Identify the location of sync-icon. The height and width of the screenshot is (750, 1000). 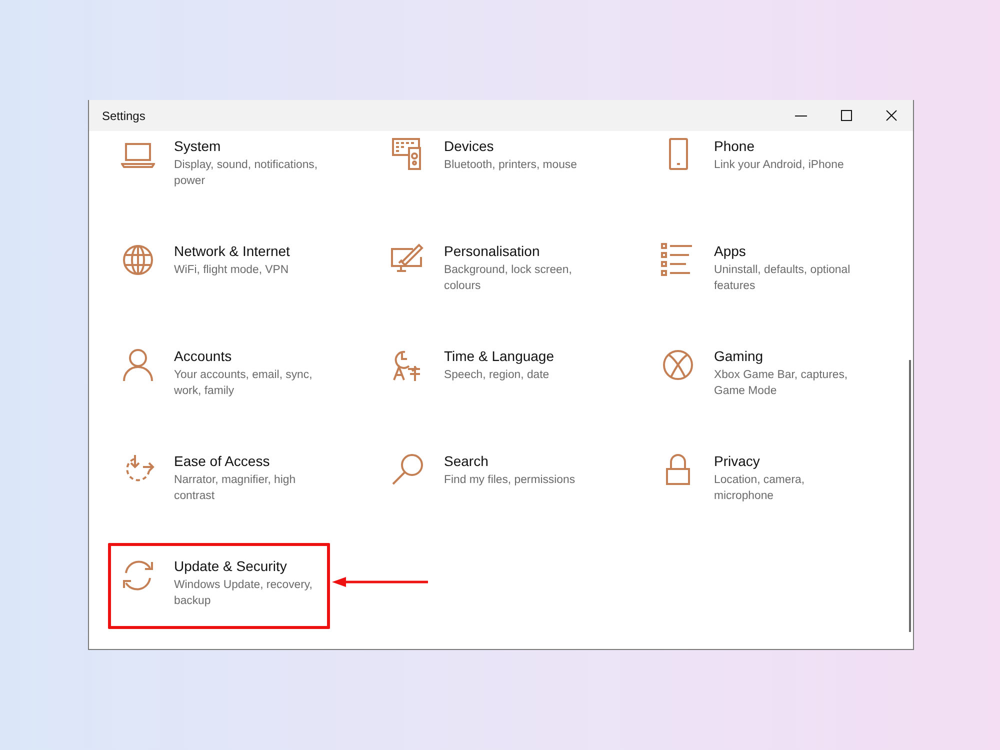
(138, 575).